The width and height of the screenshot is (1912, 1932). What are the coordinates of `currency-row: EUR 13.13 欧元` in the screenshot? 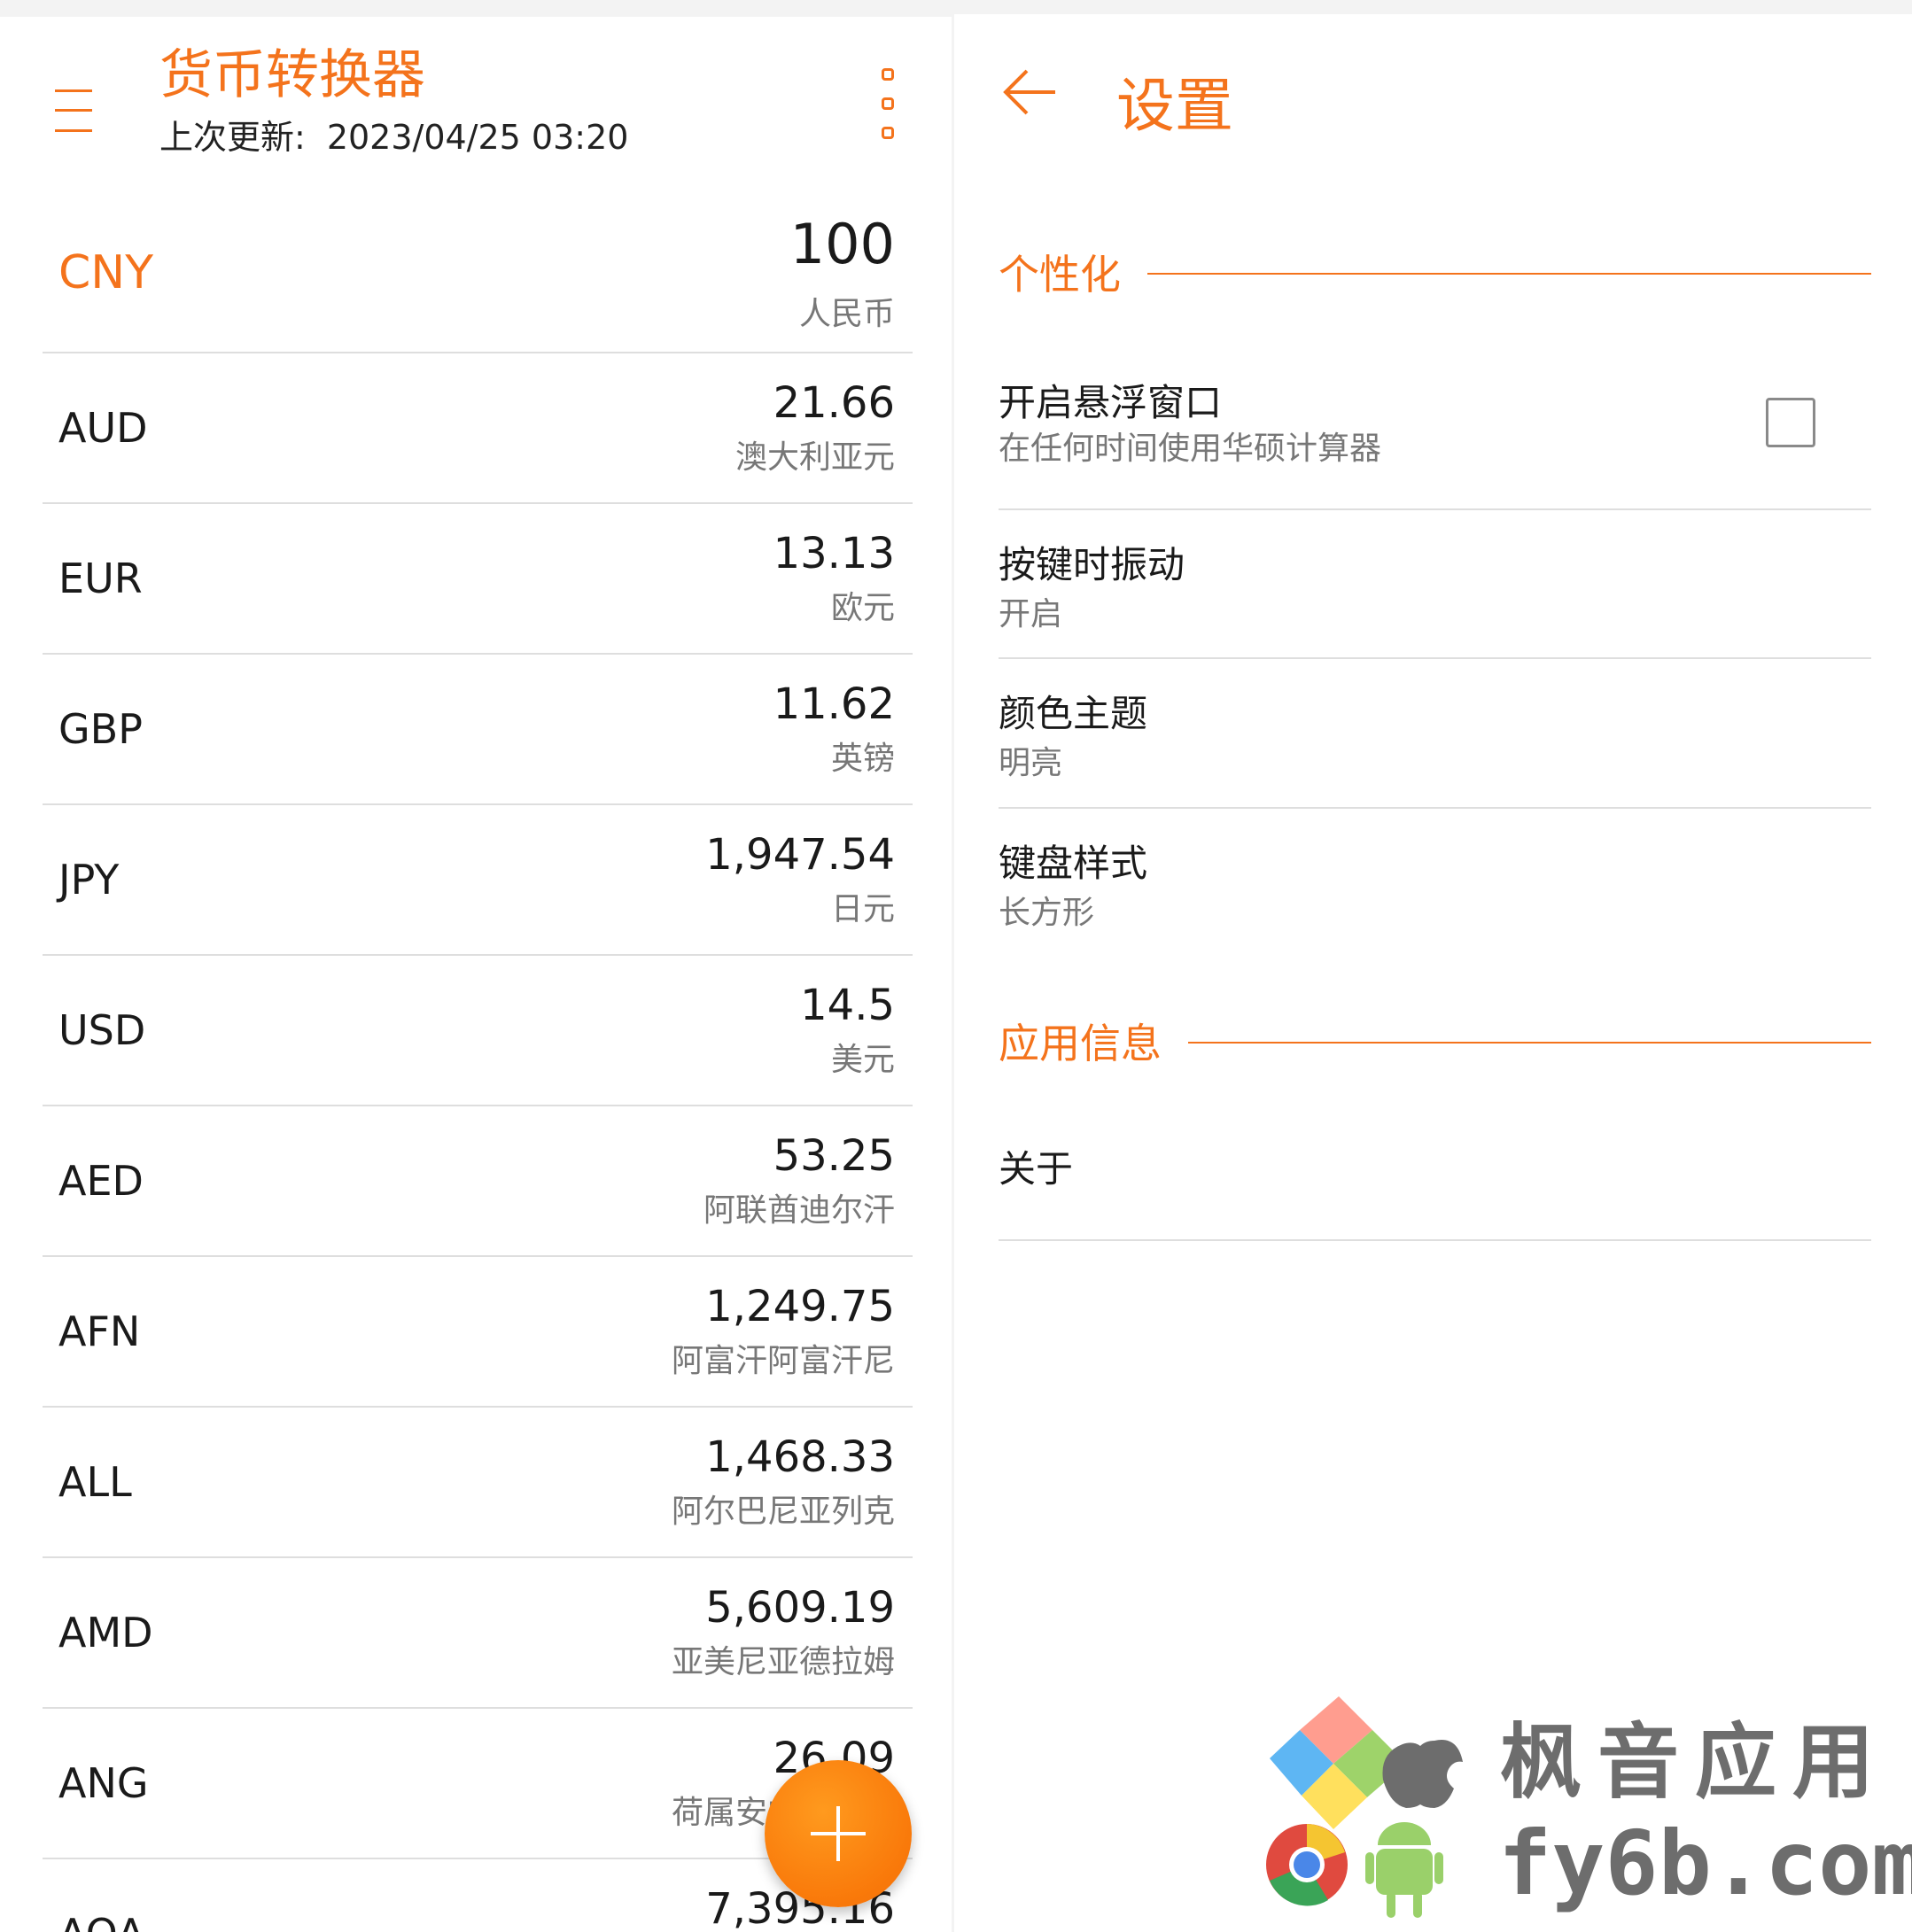 It's located at (478, 579).